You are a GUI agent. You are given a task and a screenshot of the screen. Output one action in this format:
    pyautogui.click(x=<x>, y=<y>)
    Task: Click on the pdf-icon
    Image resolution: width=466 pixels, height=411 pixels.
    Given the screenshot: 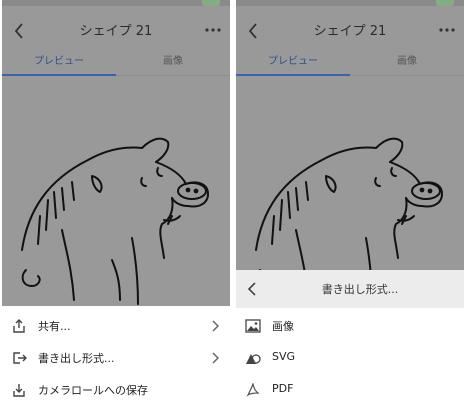 What is the action you would take?
    pyautogui.click(x=253, y=390)
    